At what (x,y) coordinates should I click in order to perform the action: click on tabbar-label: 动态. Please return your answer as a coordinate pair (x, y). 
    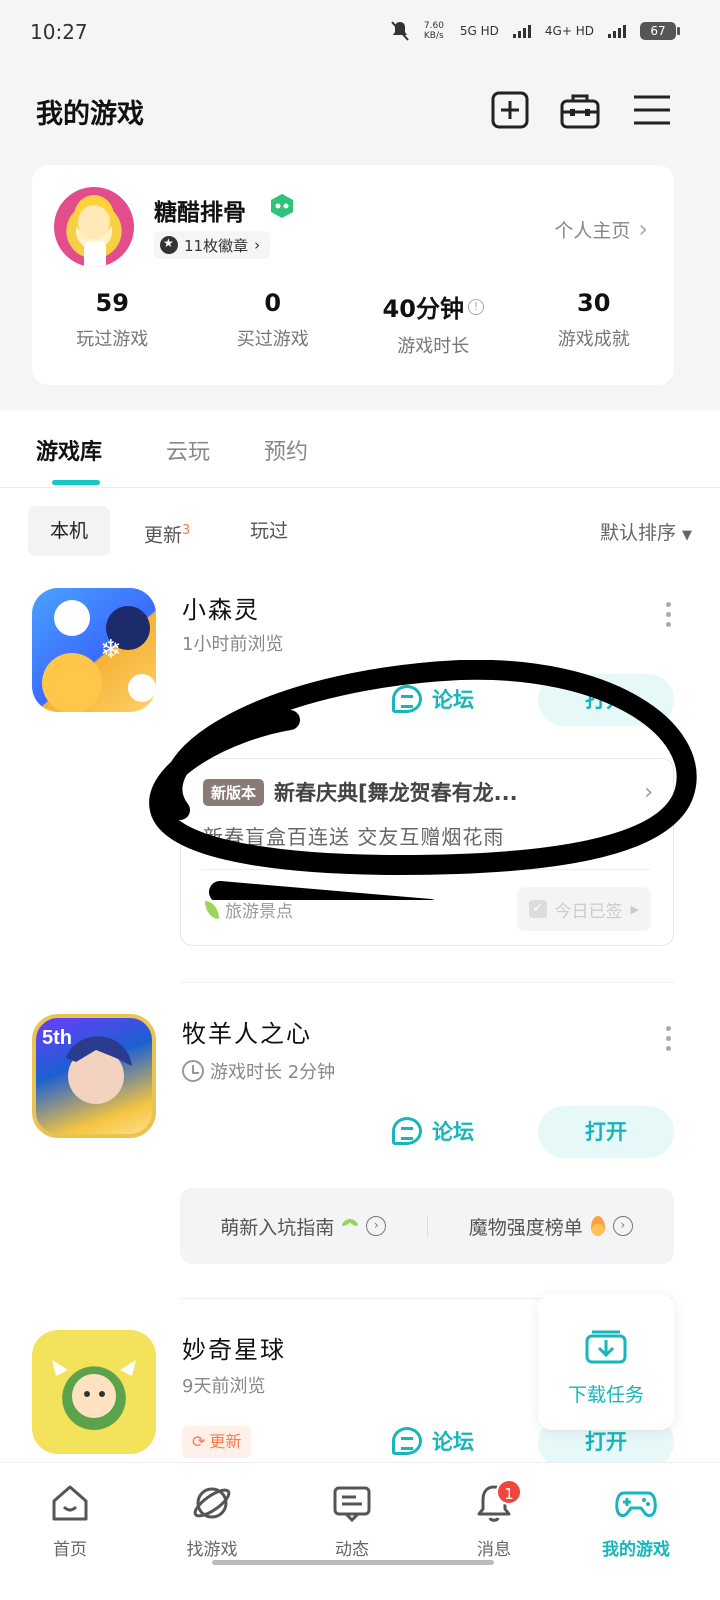
    Looking at the image, I should click on (352, 1550).